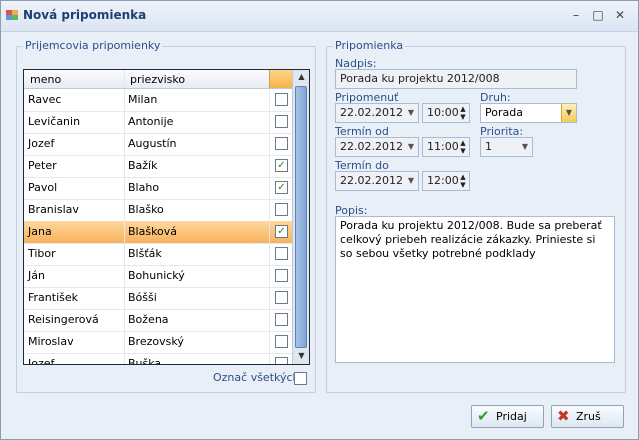 This screenshot has width=639, height=440. I want to click on remind-date-picker: 22.02.2012 ▼, so click(377, 113).